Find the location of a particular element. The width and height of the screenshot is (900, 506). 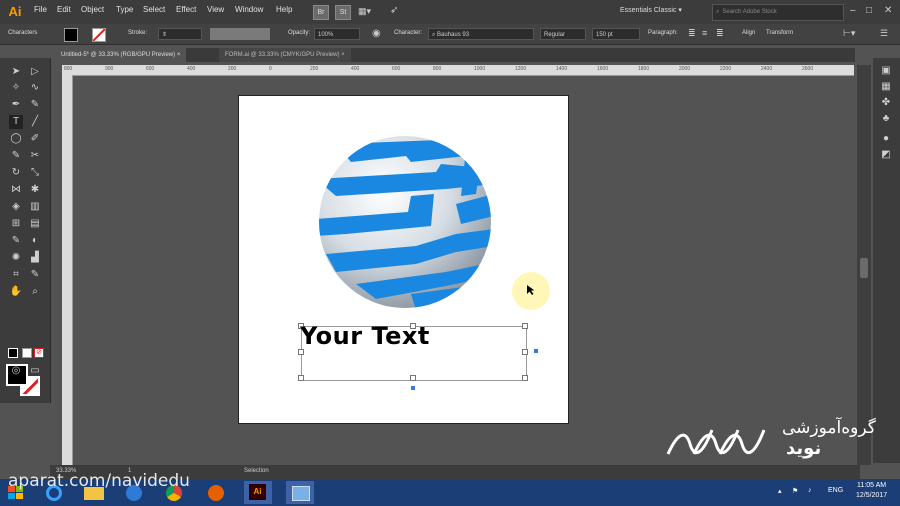

brushes-panel-icon: ✤ is located at coordinates (886, 103).